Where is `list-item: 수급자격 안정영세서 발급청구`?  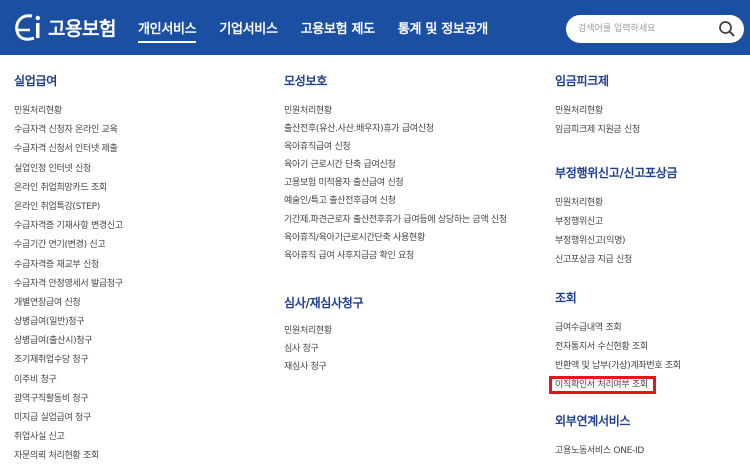 list-item: 수급자격 안정영세서 발급청구 is located at coordinates (139, 284).